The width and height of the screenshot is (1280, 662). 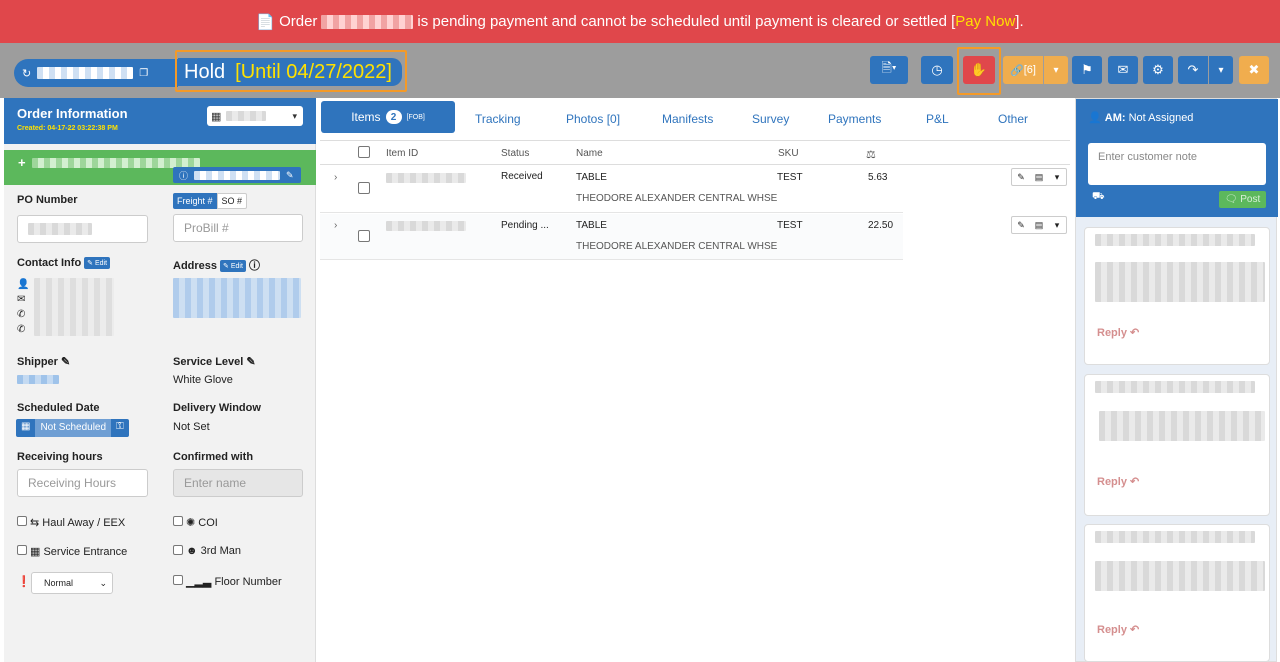 I want to click on route-dropdown-button: ▾, so click(x=1221, y=70).